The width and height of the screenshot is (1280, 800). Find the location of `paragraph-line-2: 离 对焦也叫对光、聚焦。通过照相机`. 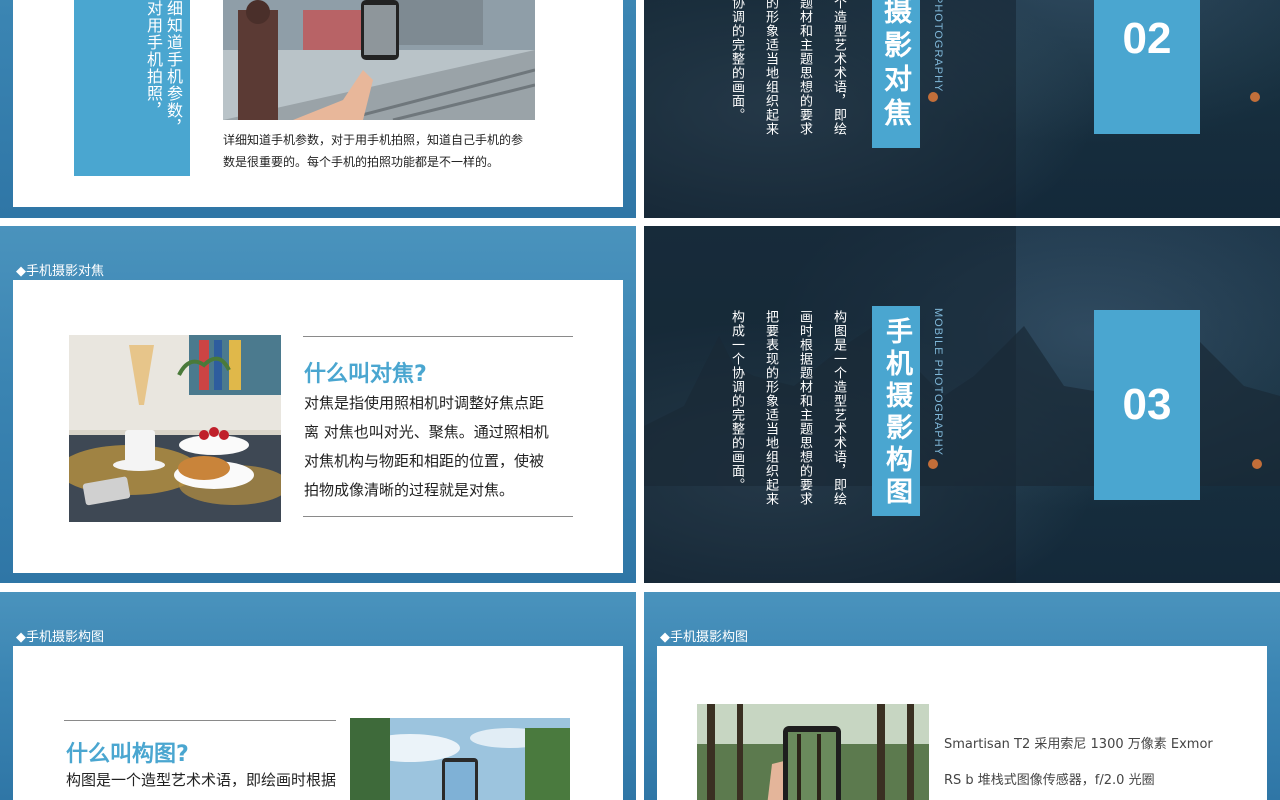

paragraph-line-2: 离 对焦也叫对光、聚焦。通过照相机 is located at coordinates (426, 432).